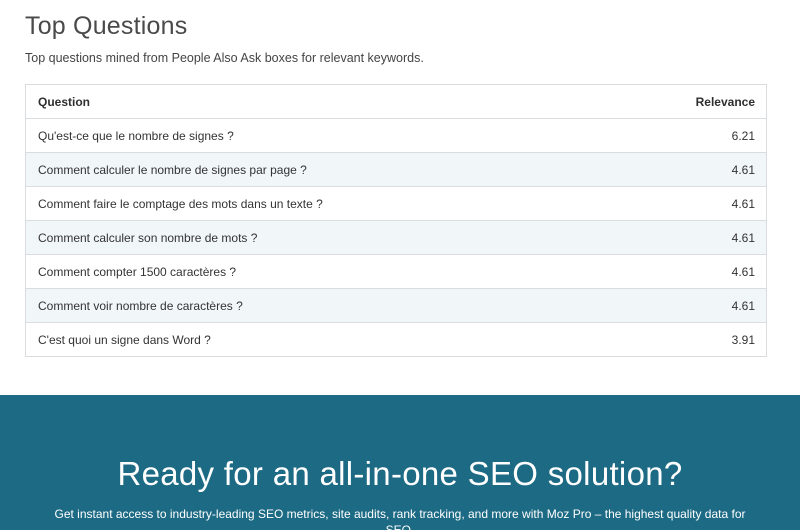  What do you see at coordinates (400, 473) in the screenshot?
I see `cta-heading: Ready for an all-in-one SEO solution?` at bounding box center [400, 473].